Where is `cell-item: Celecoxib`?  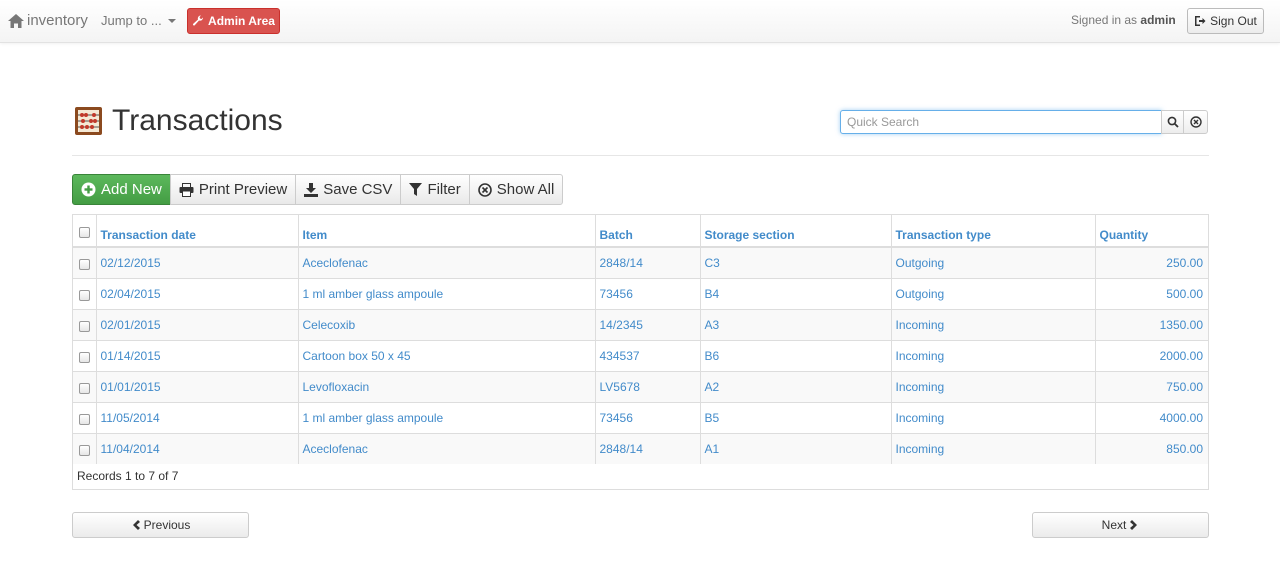
cell-item: Celecoxib is located at coordinates (447, 324).